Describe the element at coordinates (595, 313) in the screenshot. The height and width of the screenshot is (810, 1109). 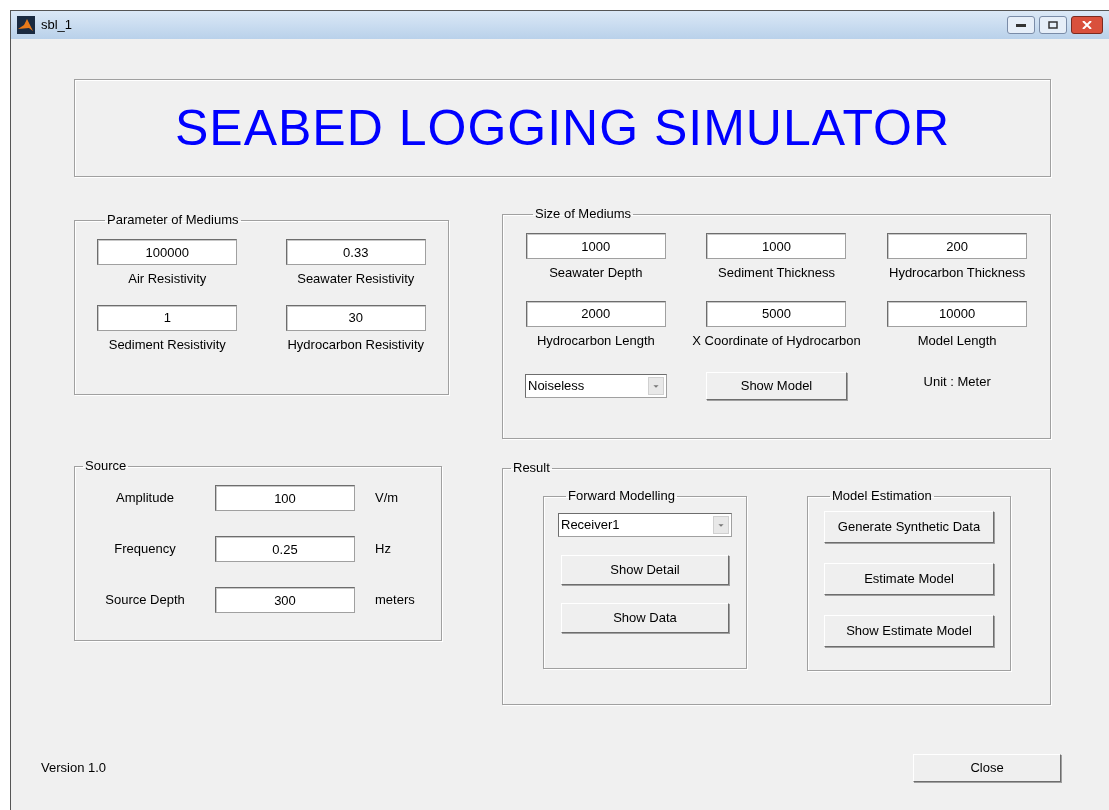
I see `input-field: 2000` at that location.